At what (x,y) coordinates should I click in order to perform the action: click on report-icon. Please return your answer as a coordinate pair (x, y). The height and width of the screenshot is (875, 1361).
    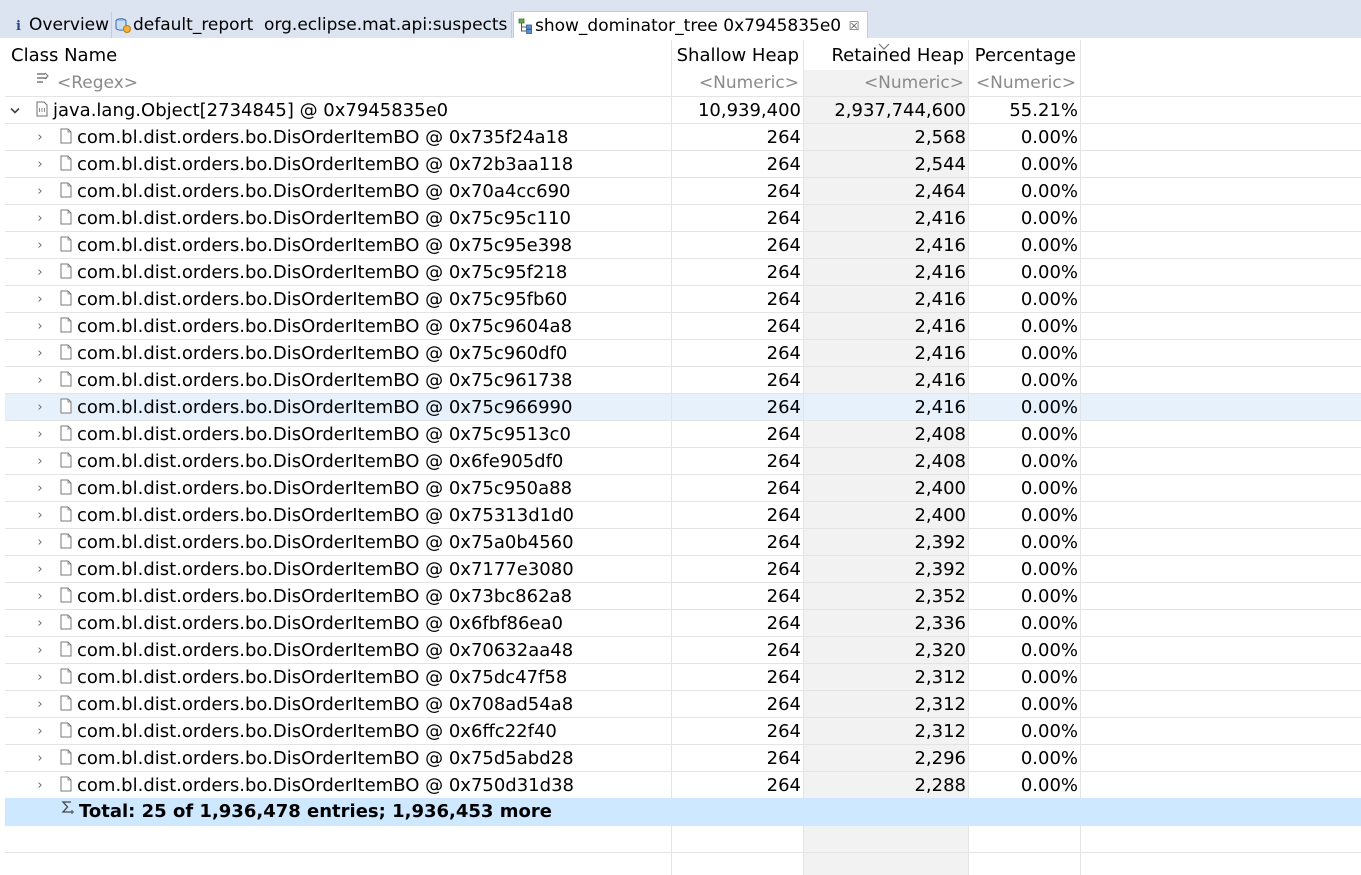
    Looking at the image, I should click on (123, 25).